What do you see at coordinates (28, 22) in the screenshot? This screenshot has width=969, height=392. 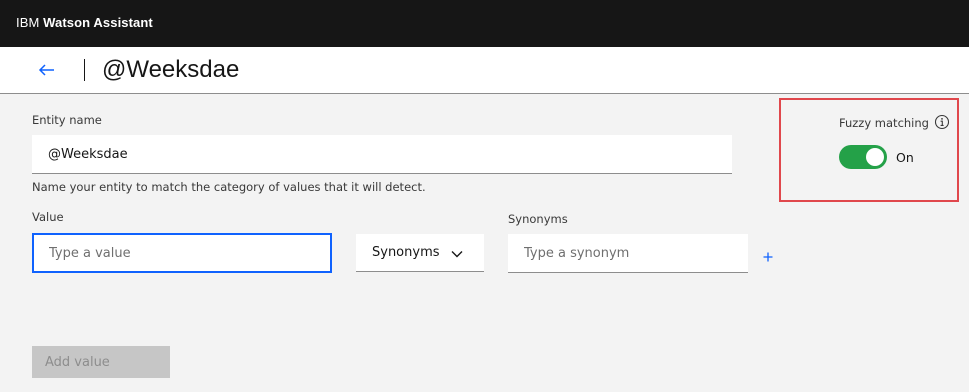 I see `brand-prefix: IBM` at bounding box center [28, 22].